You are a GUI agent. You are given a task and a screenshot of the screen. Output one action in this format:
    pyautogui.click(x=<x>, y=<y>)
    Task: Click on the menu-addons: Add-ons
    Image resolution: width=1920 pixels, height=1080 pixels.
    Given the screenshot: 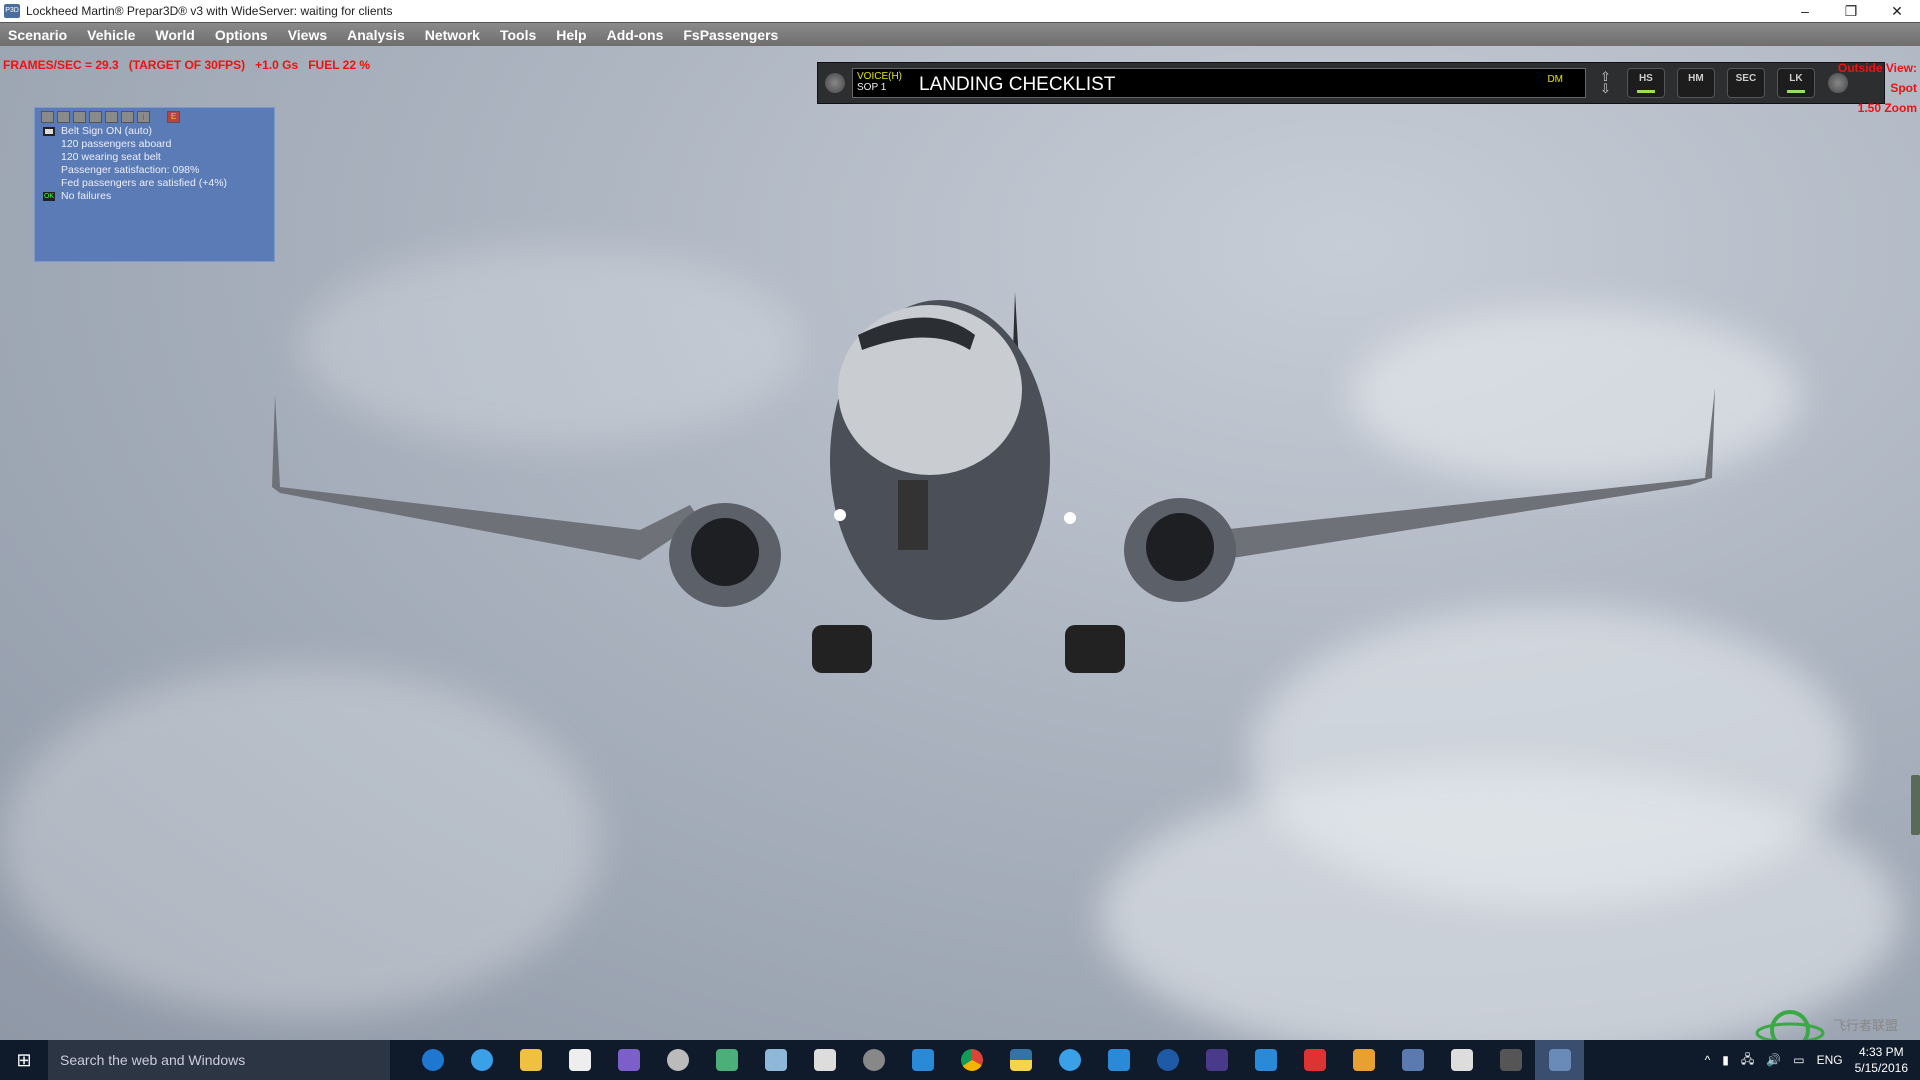 What is the action you would take?
    pyautogui.click(x=635, y=35)
    